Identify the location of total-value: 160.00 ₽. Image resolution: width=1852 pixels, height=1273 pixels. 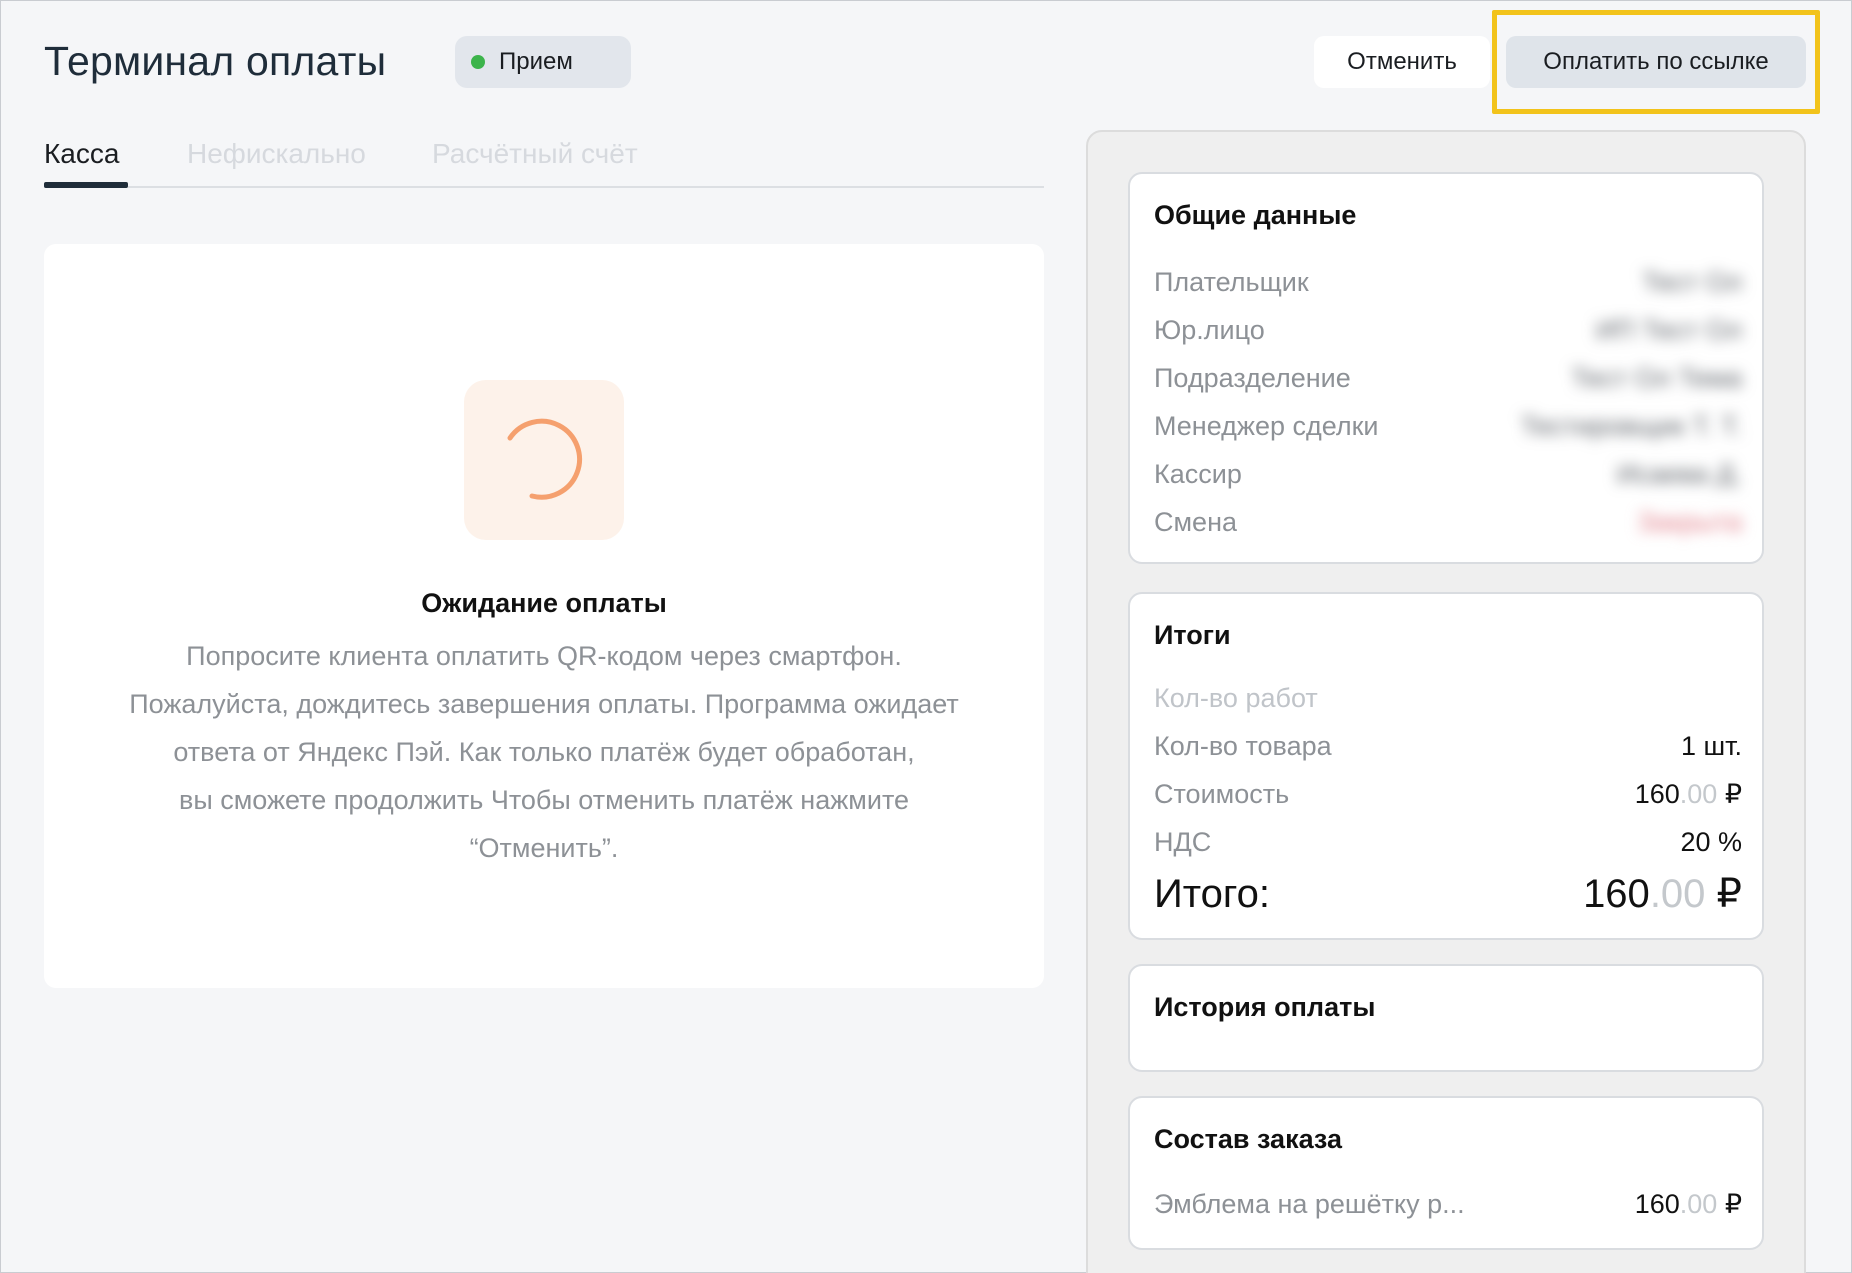
(1662, 894).